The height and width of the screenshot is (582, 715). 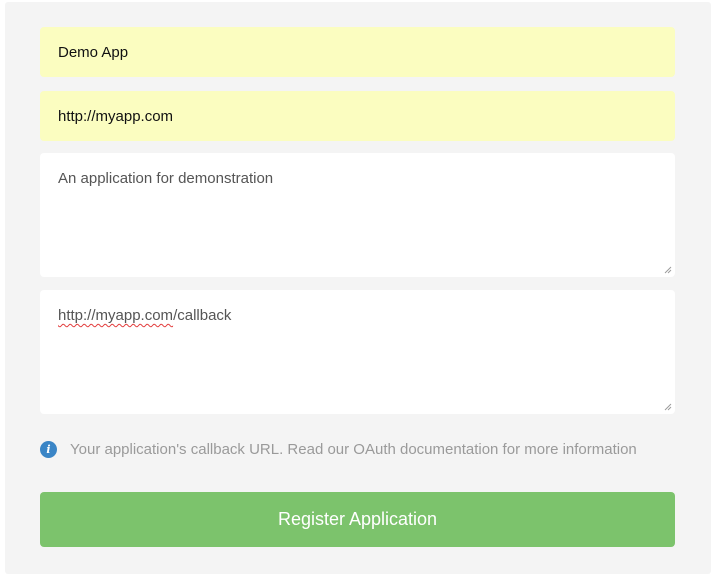 What do you see at coordinates (357, 519) in the screenshot?
I see `register-application-button: Register Application` at bounding box center [357, 519].